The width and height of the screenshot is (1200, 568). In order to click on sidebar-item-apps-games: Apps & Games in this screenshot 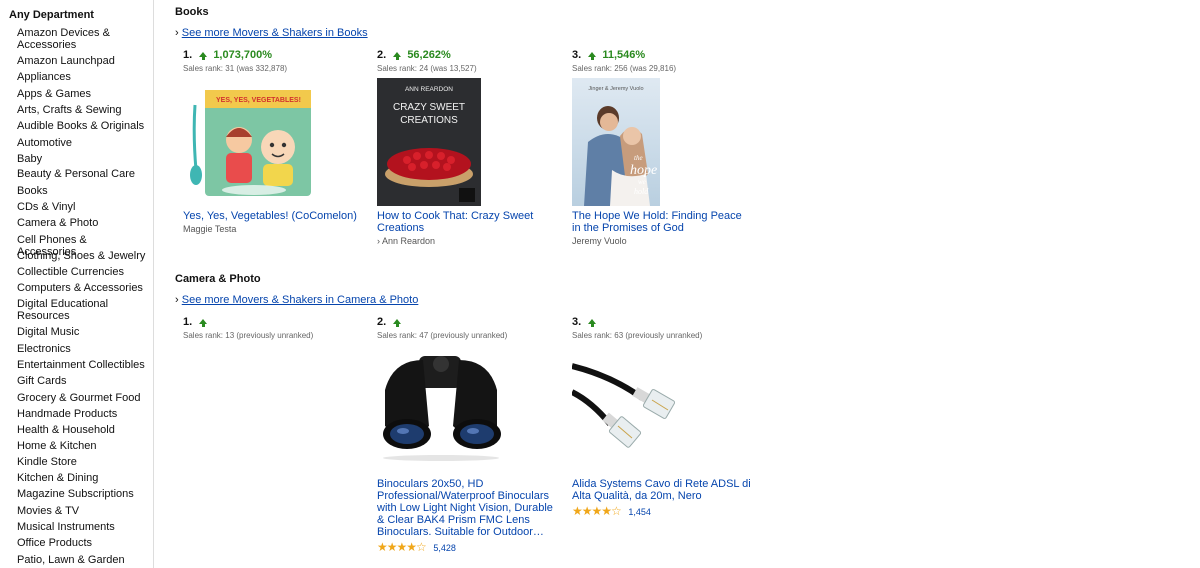, I will do `click(82, 94)`.